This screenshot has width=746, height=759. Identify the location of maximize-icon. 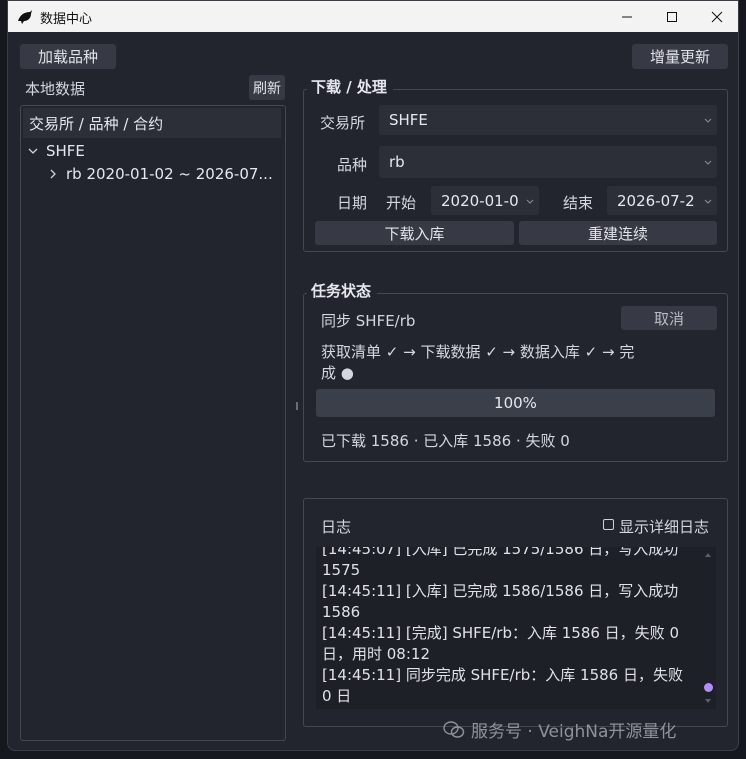
(672, 16).